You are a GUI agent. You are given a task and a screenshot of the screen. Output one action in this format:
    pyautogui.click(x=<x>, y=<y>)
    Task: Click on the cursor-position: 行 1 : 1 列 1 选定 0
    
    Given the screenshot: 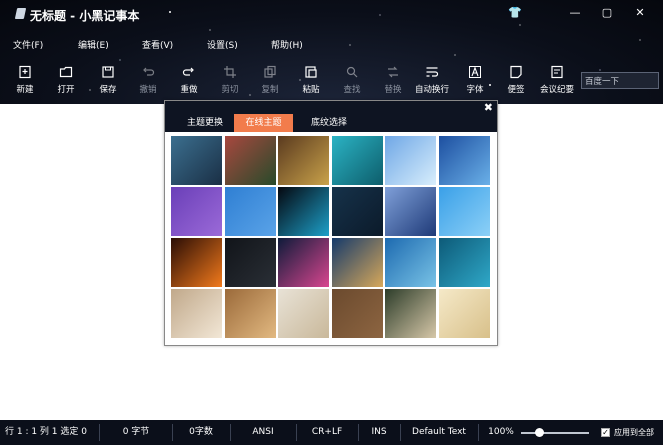 What is the action you would take?
    pyautogui.click(x=46, y=432)
    